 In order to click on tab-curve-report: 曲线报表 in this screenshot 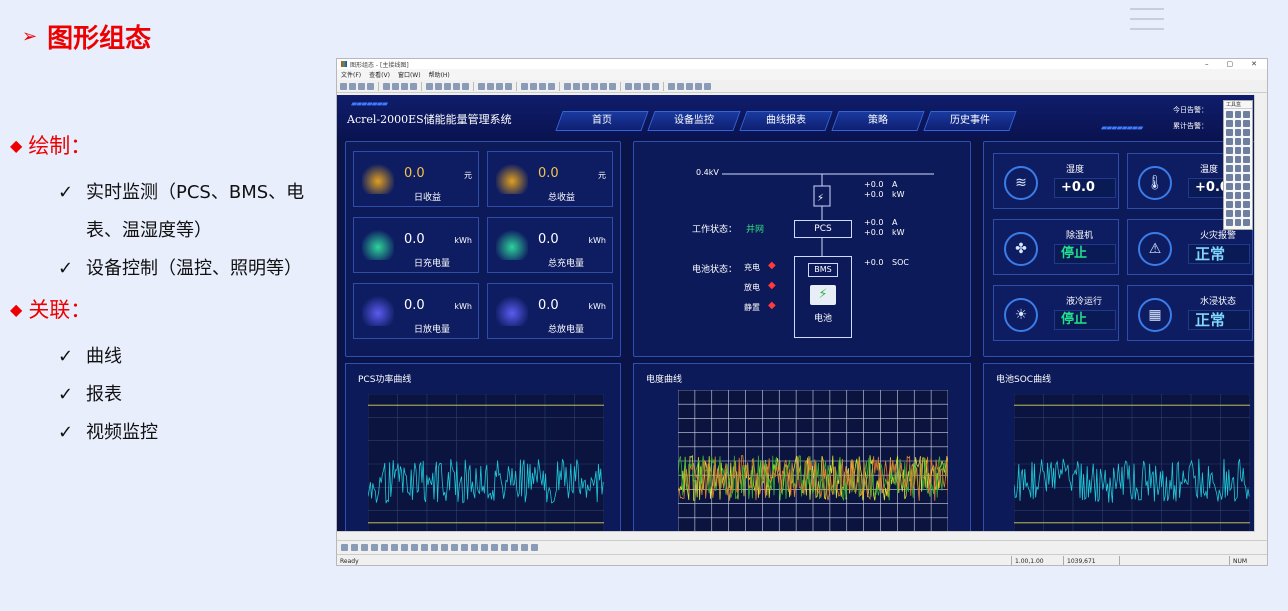, I will do `click(786, 121)`.